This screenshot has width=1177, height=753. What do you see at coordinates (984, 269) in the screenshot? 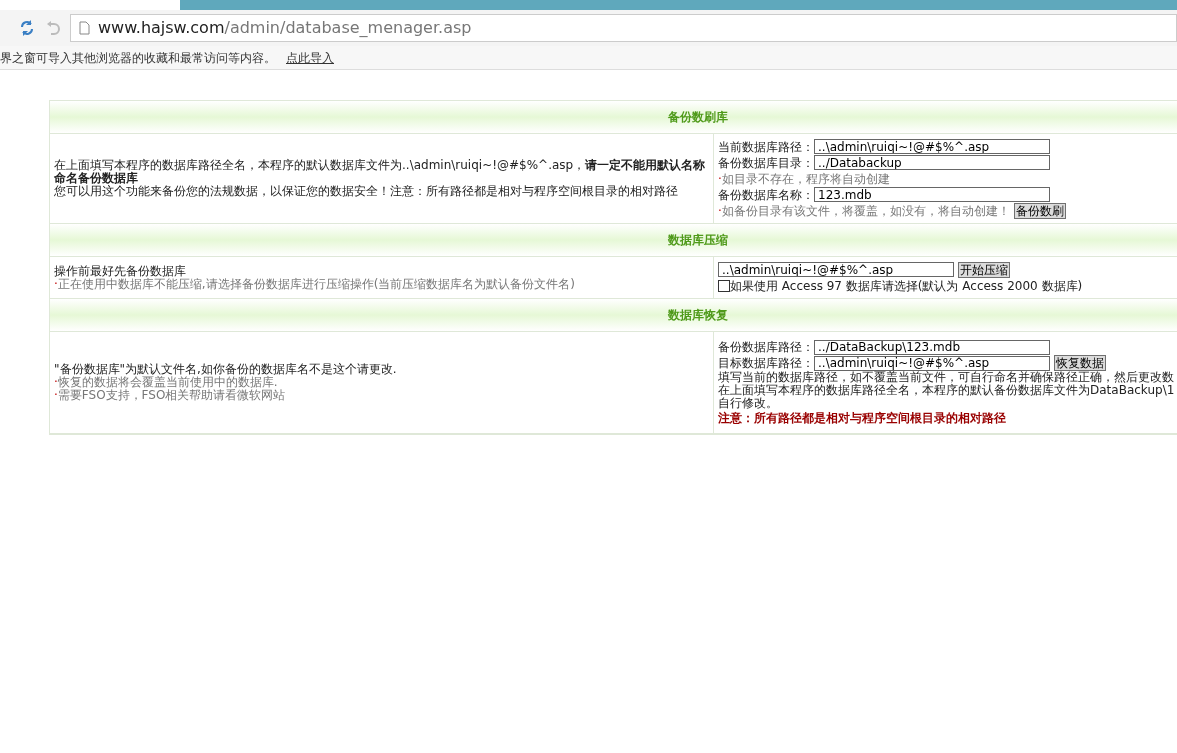
I see `form-button: 开始压缩` at bounding box center [984, 269].